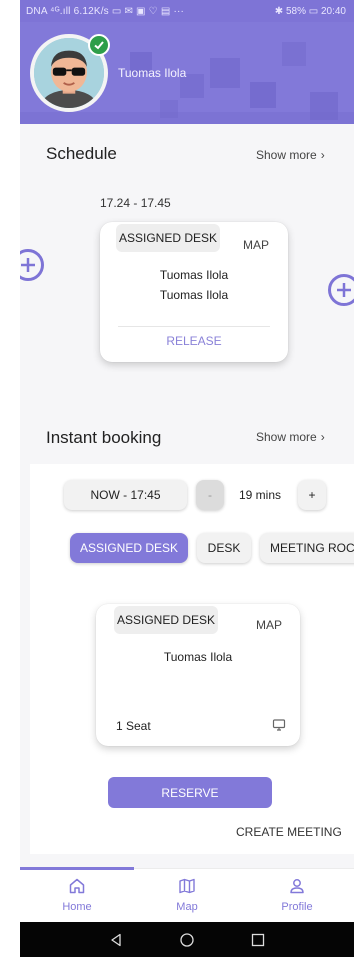  What do you see at coordinates (260, 495) in the screenshot?
I see `duration-value: 19 mins` at bounding box center [260, 495].